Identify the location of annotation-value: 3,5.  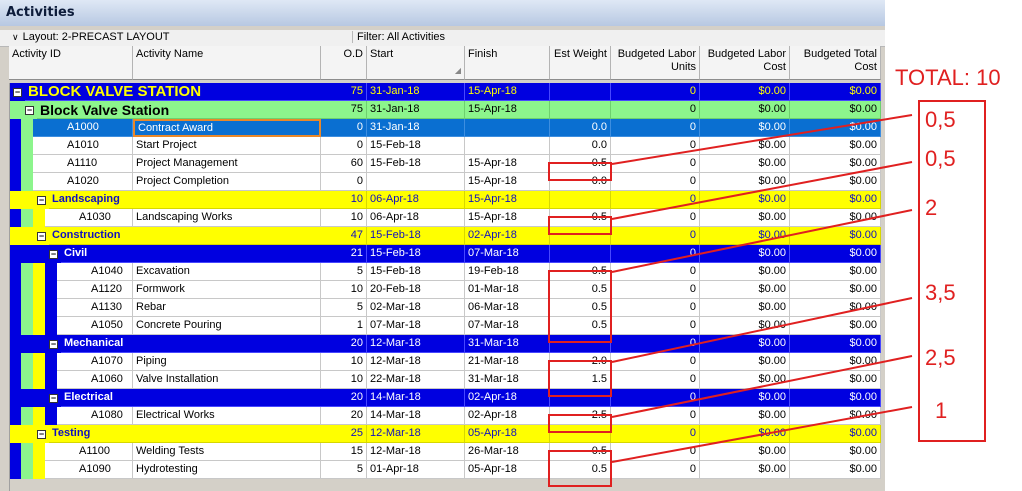
(940, 292).